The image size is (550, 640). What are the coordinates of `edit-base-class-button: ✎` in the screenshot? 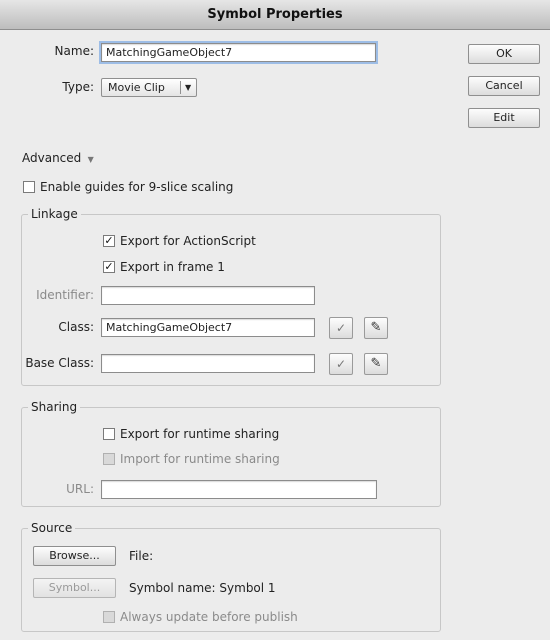 It's located at (376, 364).